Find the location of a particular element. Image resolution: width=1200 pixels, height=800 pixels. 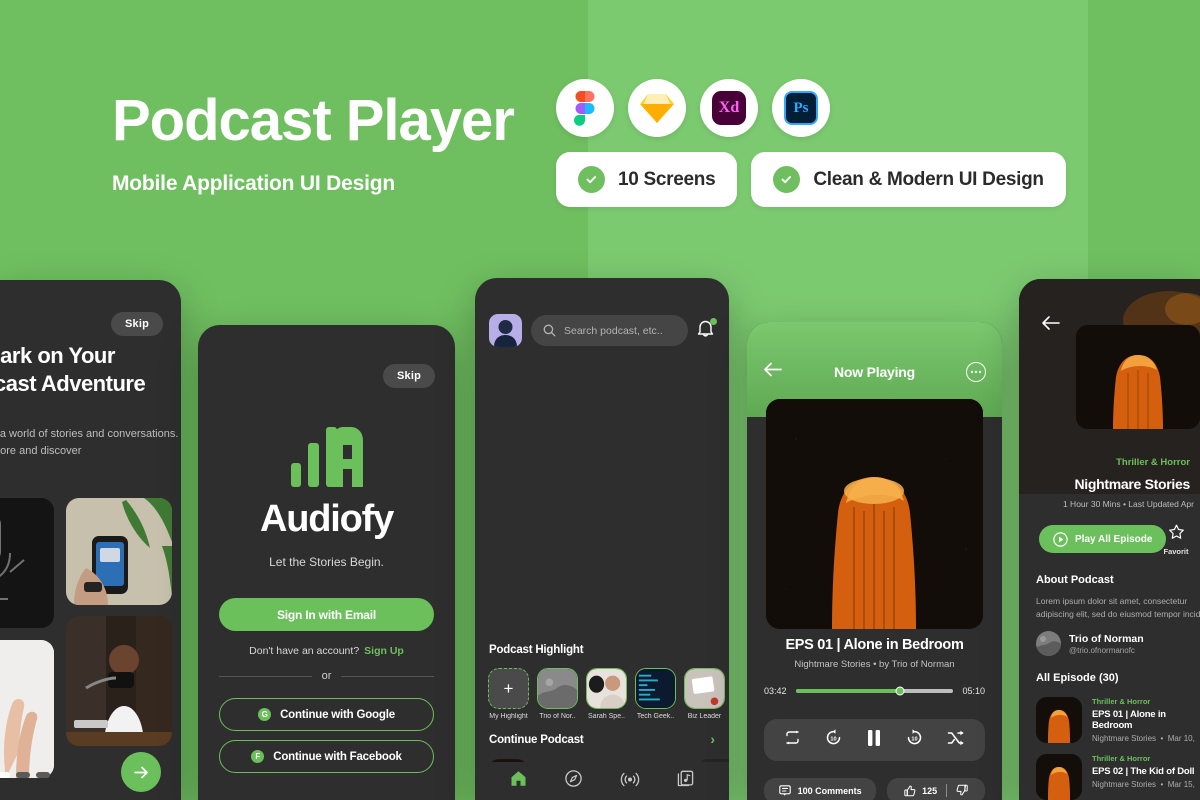

photo-podcaster is located at coordinates (119, 681).